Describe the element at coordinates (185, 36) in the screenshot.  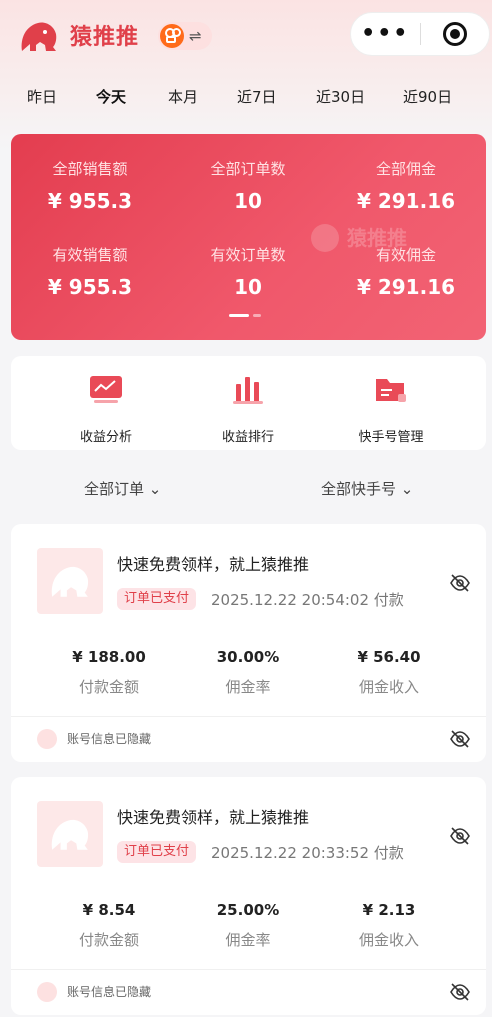
I see `platform-switch-button: ⇌` at that location.